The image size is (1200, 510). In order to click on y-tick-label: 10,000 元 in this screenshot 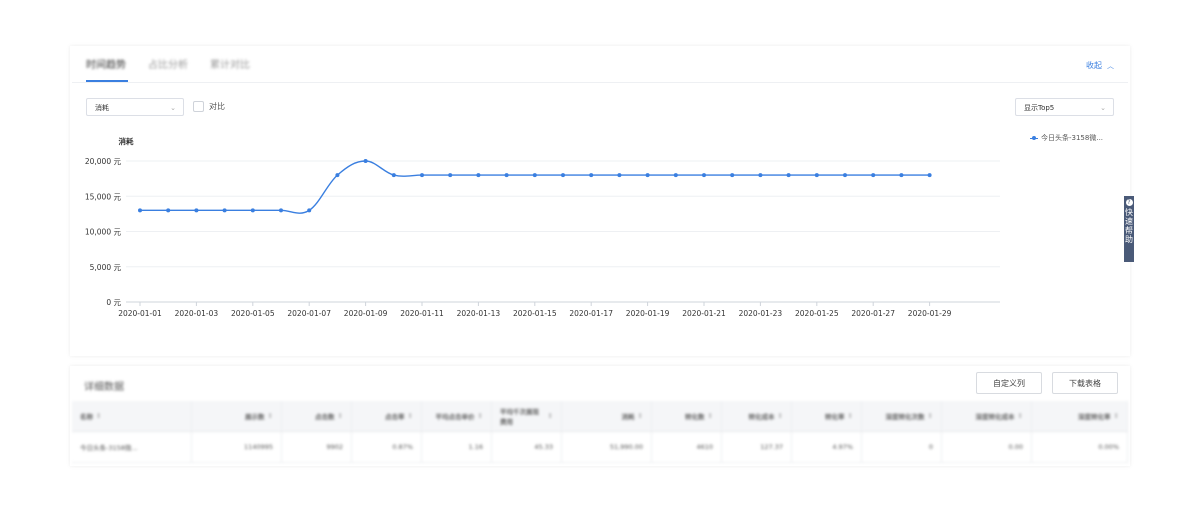, I will do `click(103, 232)`.